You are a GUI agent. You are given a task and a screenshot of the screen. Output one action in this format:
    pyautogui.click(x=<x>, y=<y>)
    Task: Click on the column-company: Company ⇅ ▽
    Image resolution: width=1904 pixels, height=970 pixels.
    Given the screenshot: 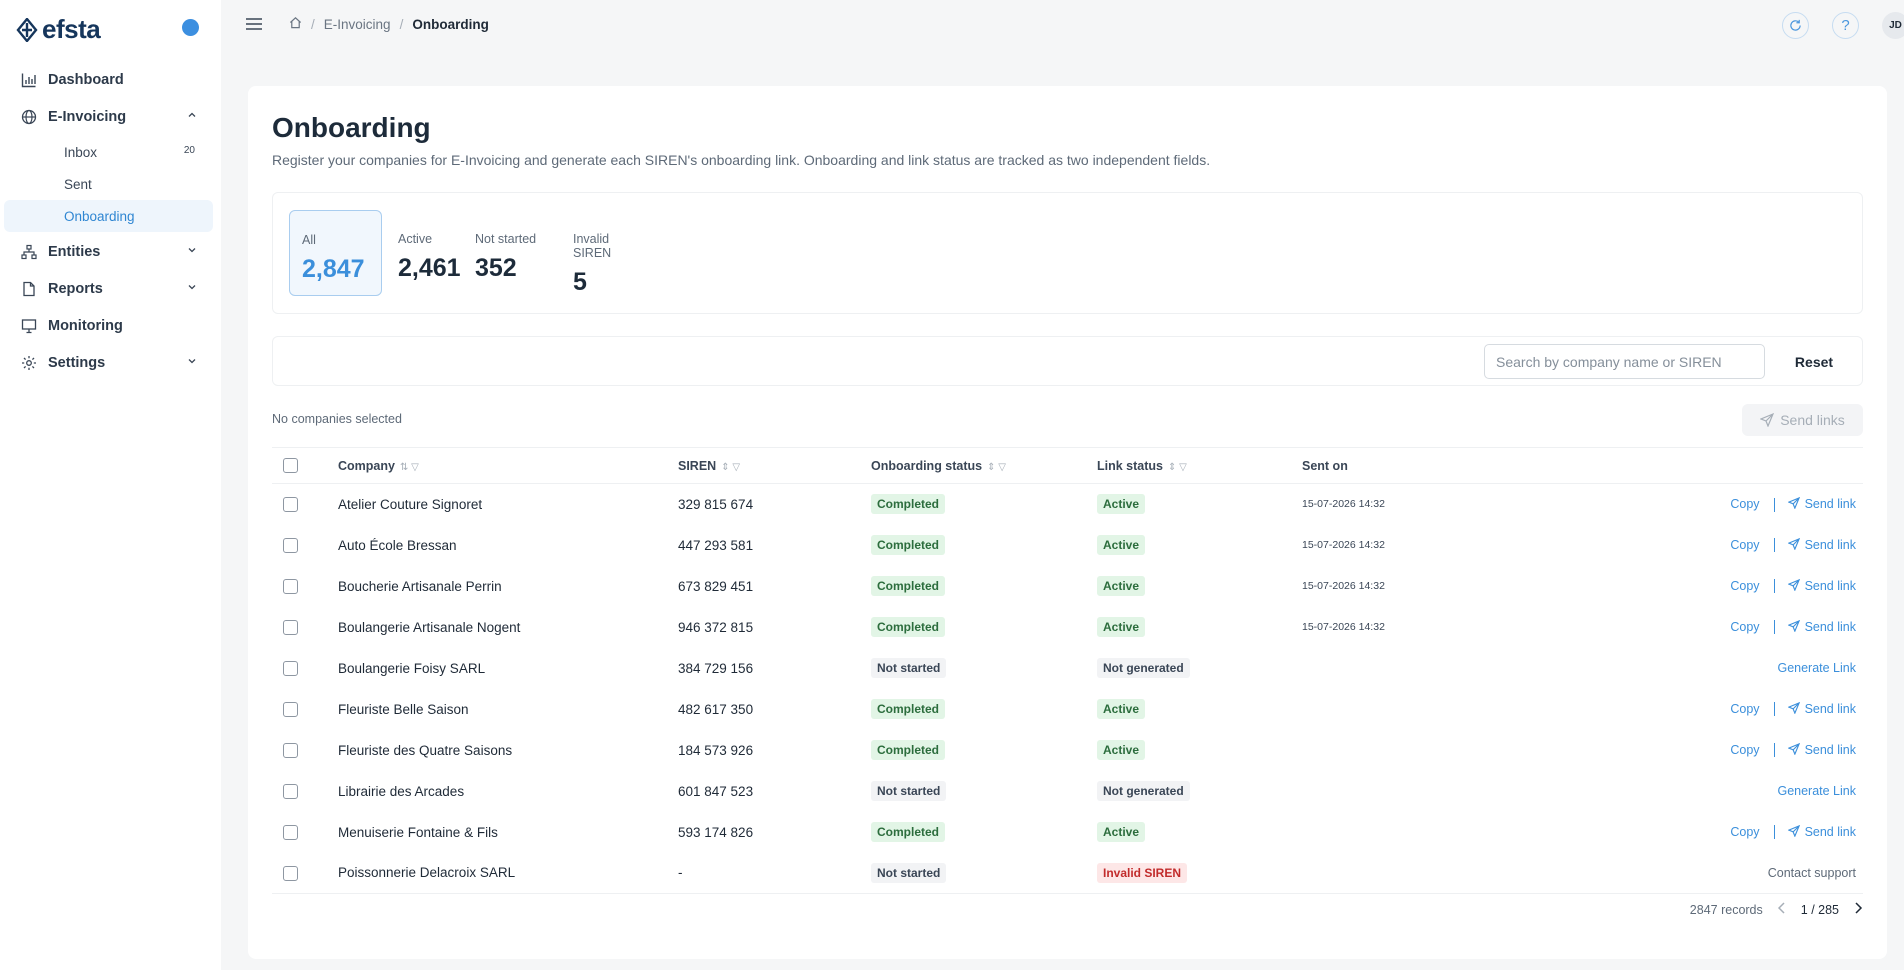 What is the action you would take?
    pyautogui.click(x=508, y=465)
    